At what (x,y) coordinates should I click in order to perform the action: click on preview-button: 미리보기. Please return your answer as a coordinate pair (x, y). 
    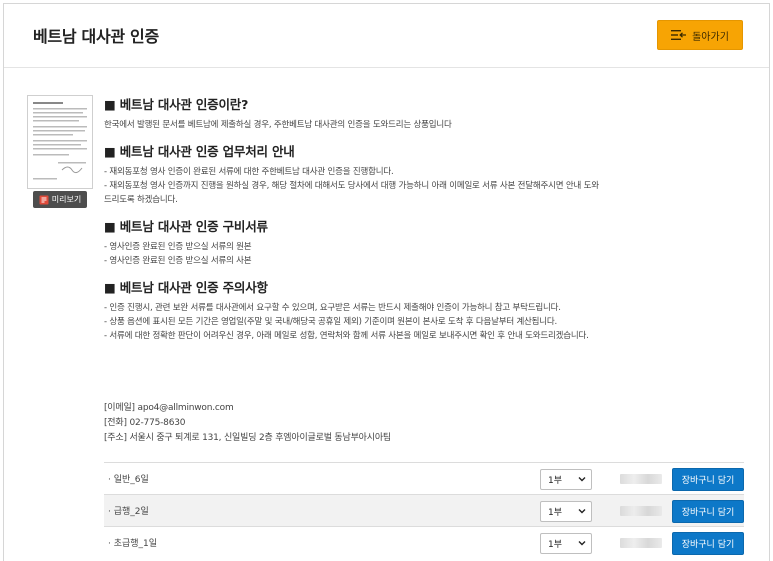
    Looking at the image, I should click on (60, 199).